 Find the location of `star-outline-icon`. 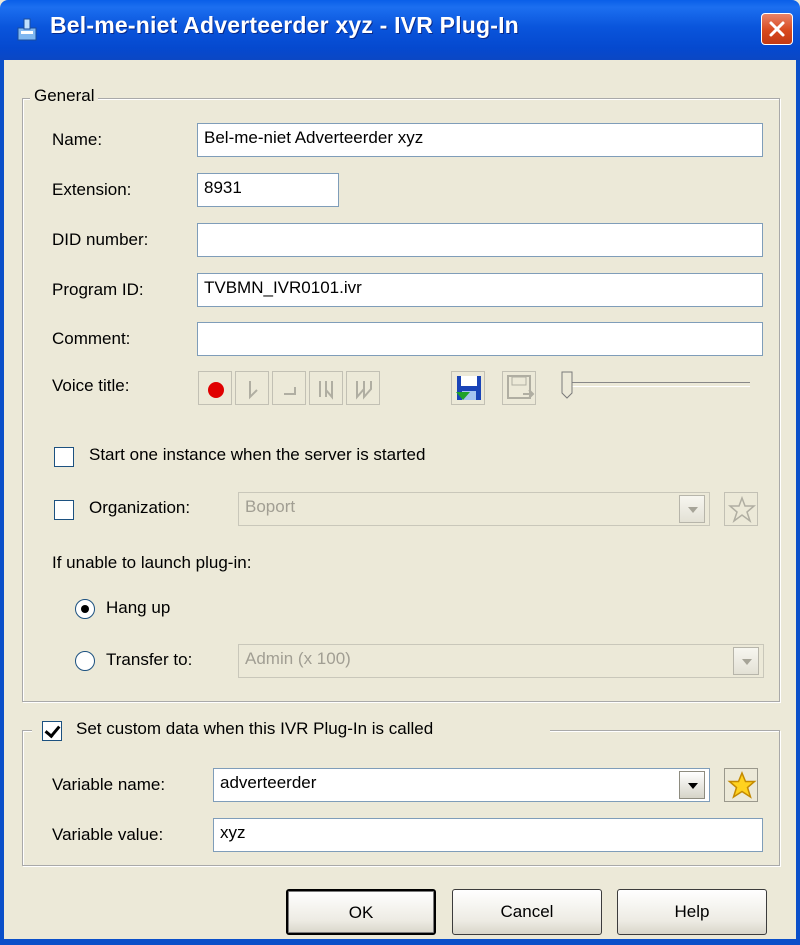

star-outline-icon is located at coordinates (742, 509).